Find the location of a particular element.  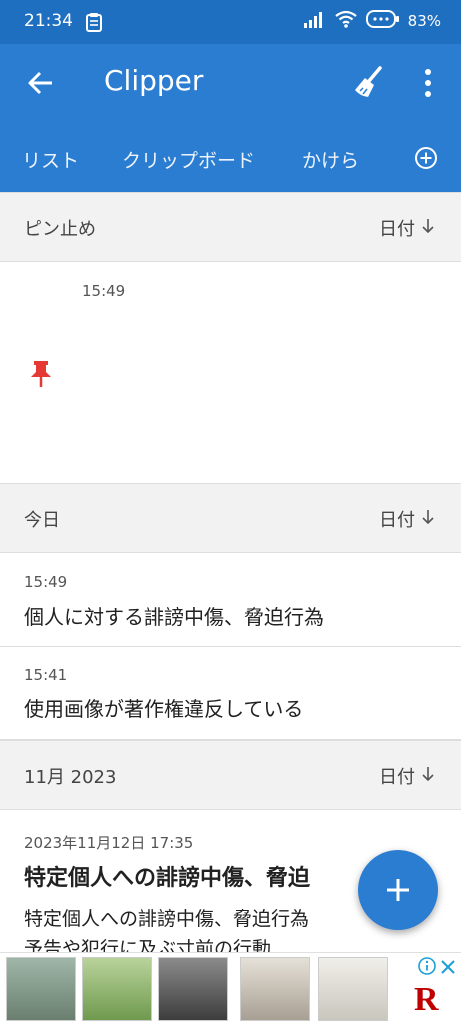

item-time: 2023年11月12日 17:35 is located at coordinates (109, 843).